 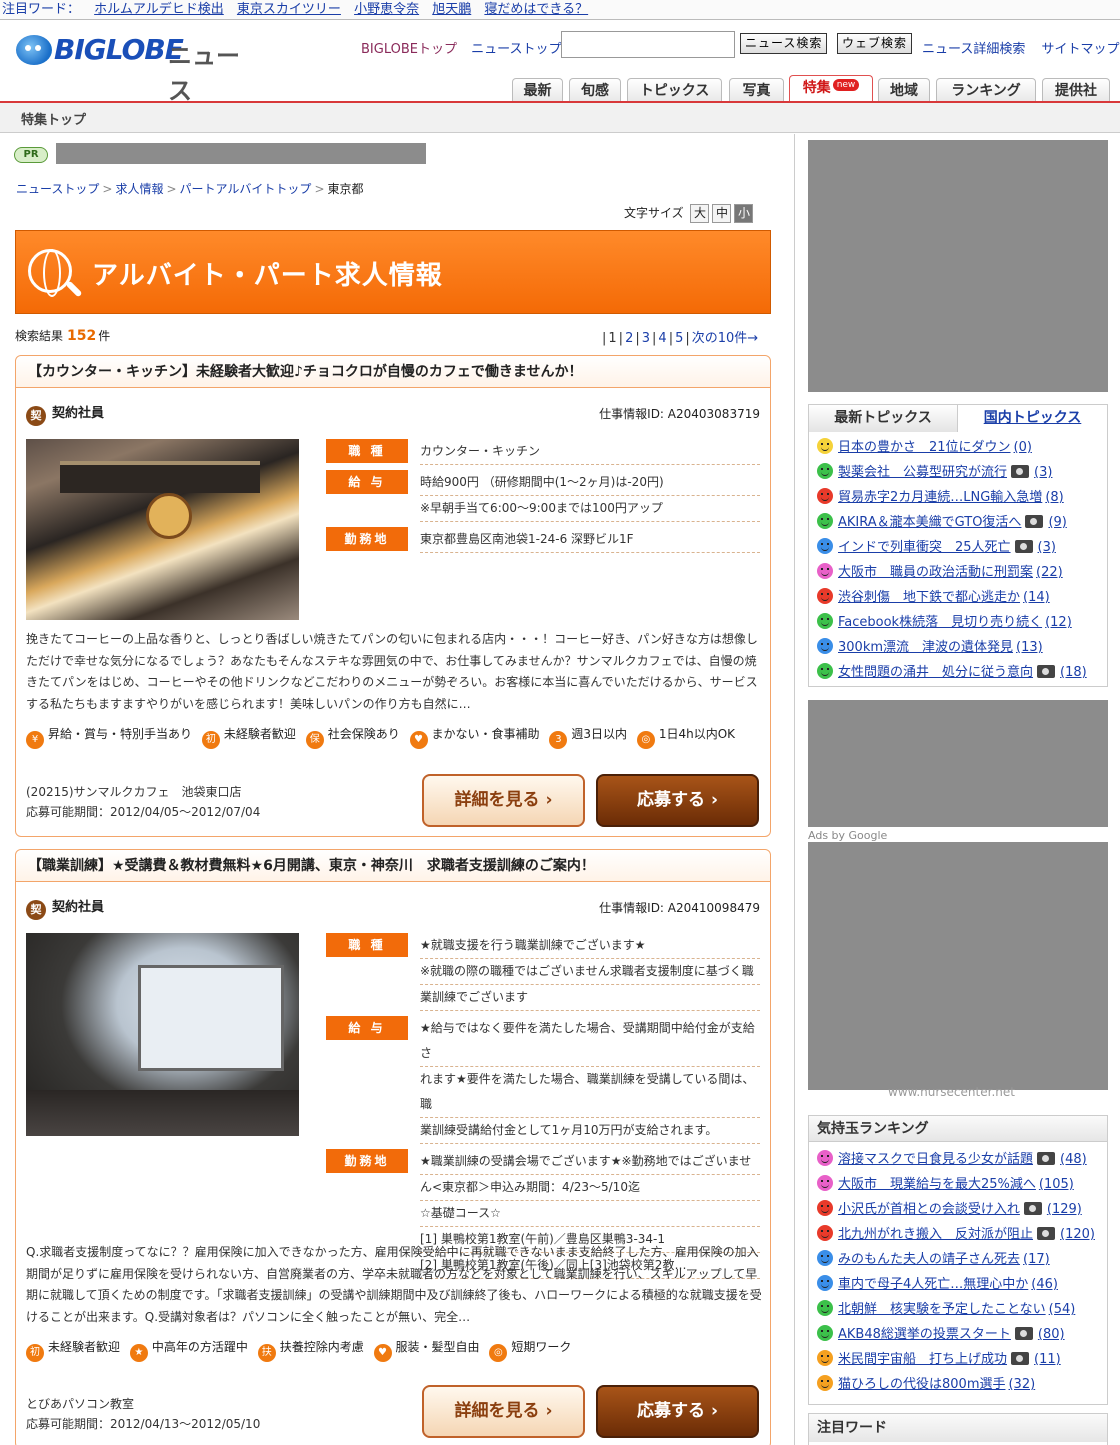 I want to click on comment-count: (105), so click(x=1056, y=1184).